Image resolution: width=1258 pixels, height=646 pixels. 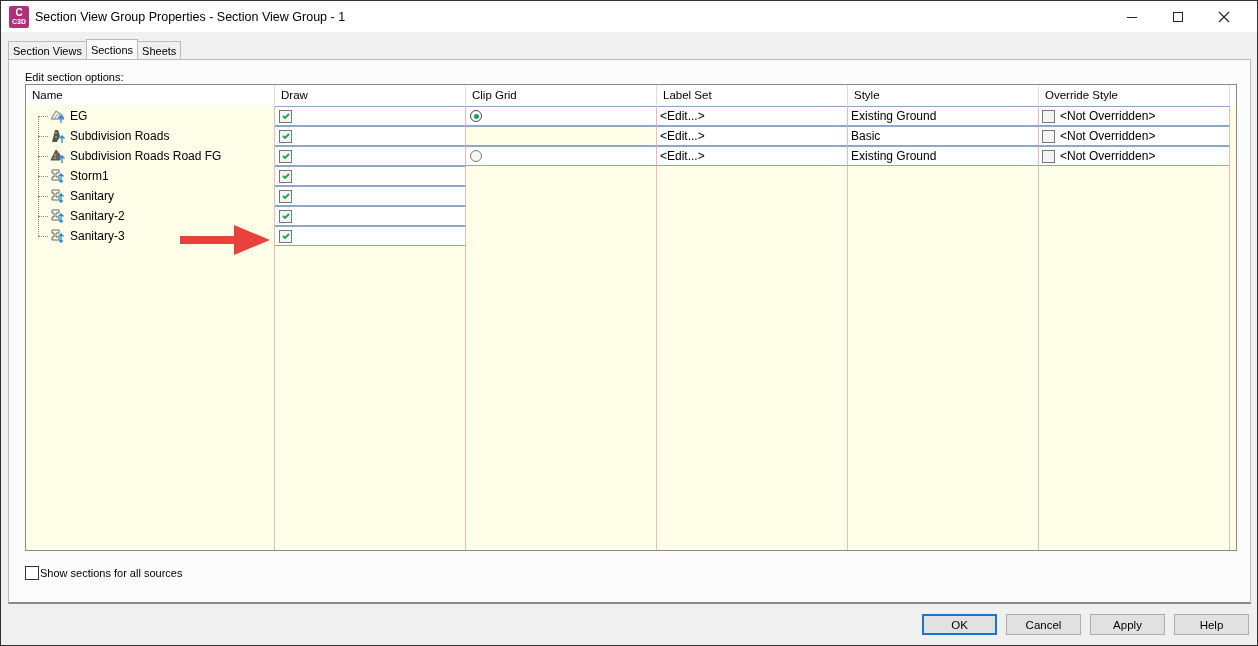 What do you see at coordinates (943, 95) in the screenshot?
I see `column-header: Style` at bounding box center [943, 95].